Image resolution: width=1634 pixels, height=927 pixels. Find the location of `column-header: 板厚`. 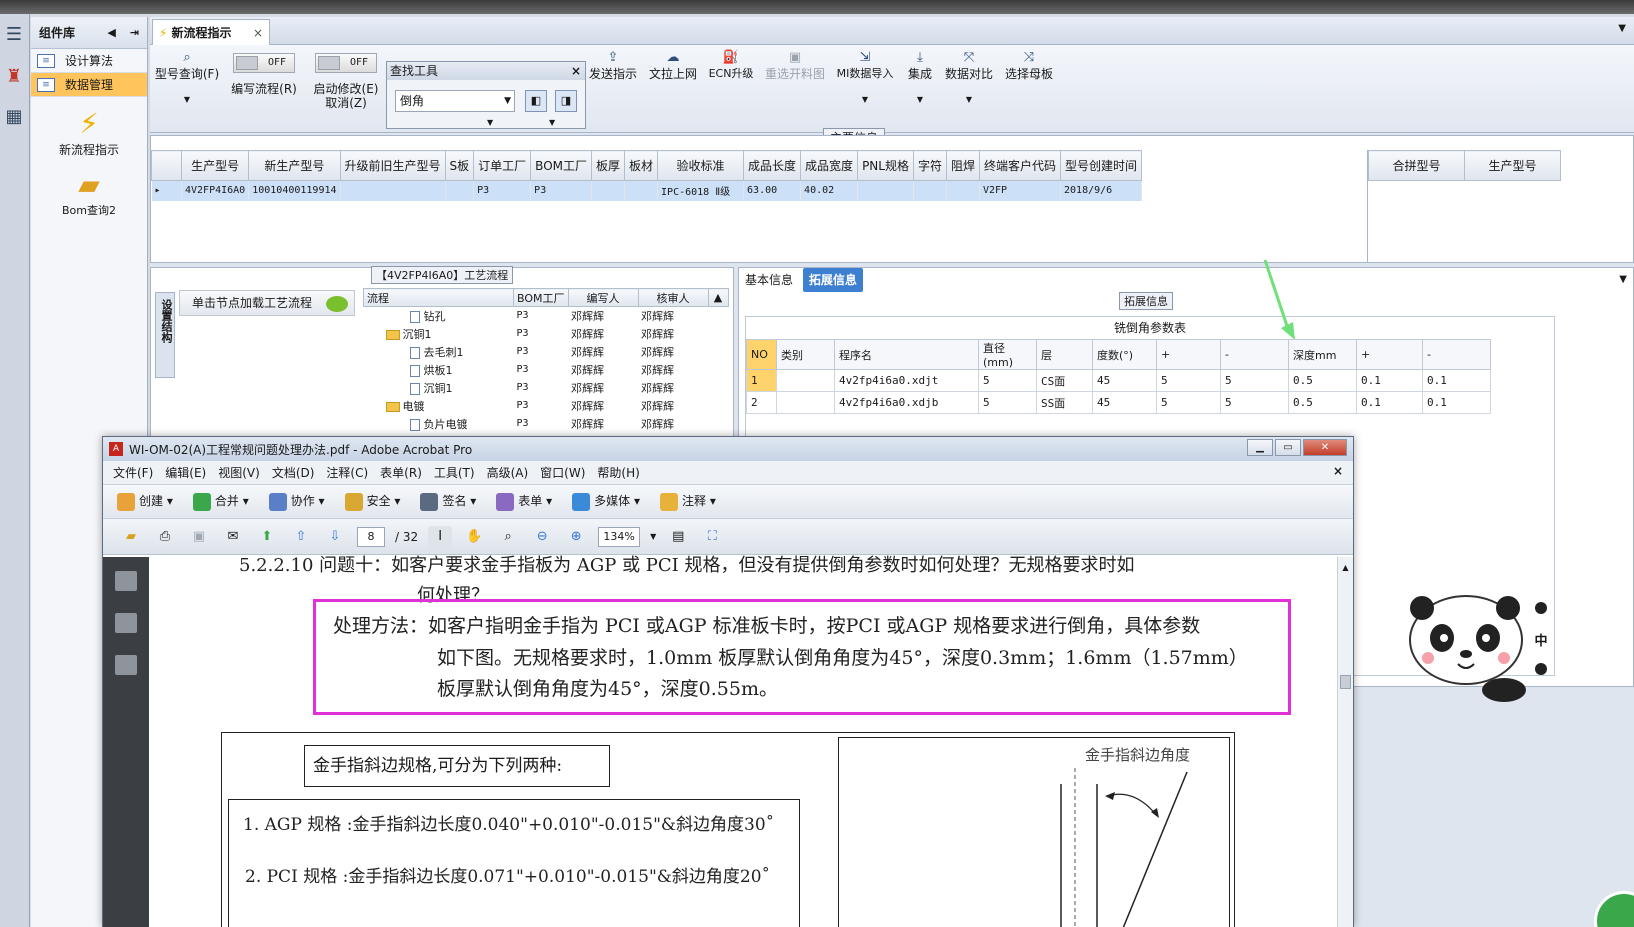

column-header: 板厚 is located at coordinates (608, 165).